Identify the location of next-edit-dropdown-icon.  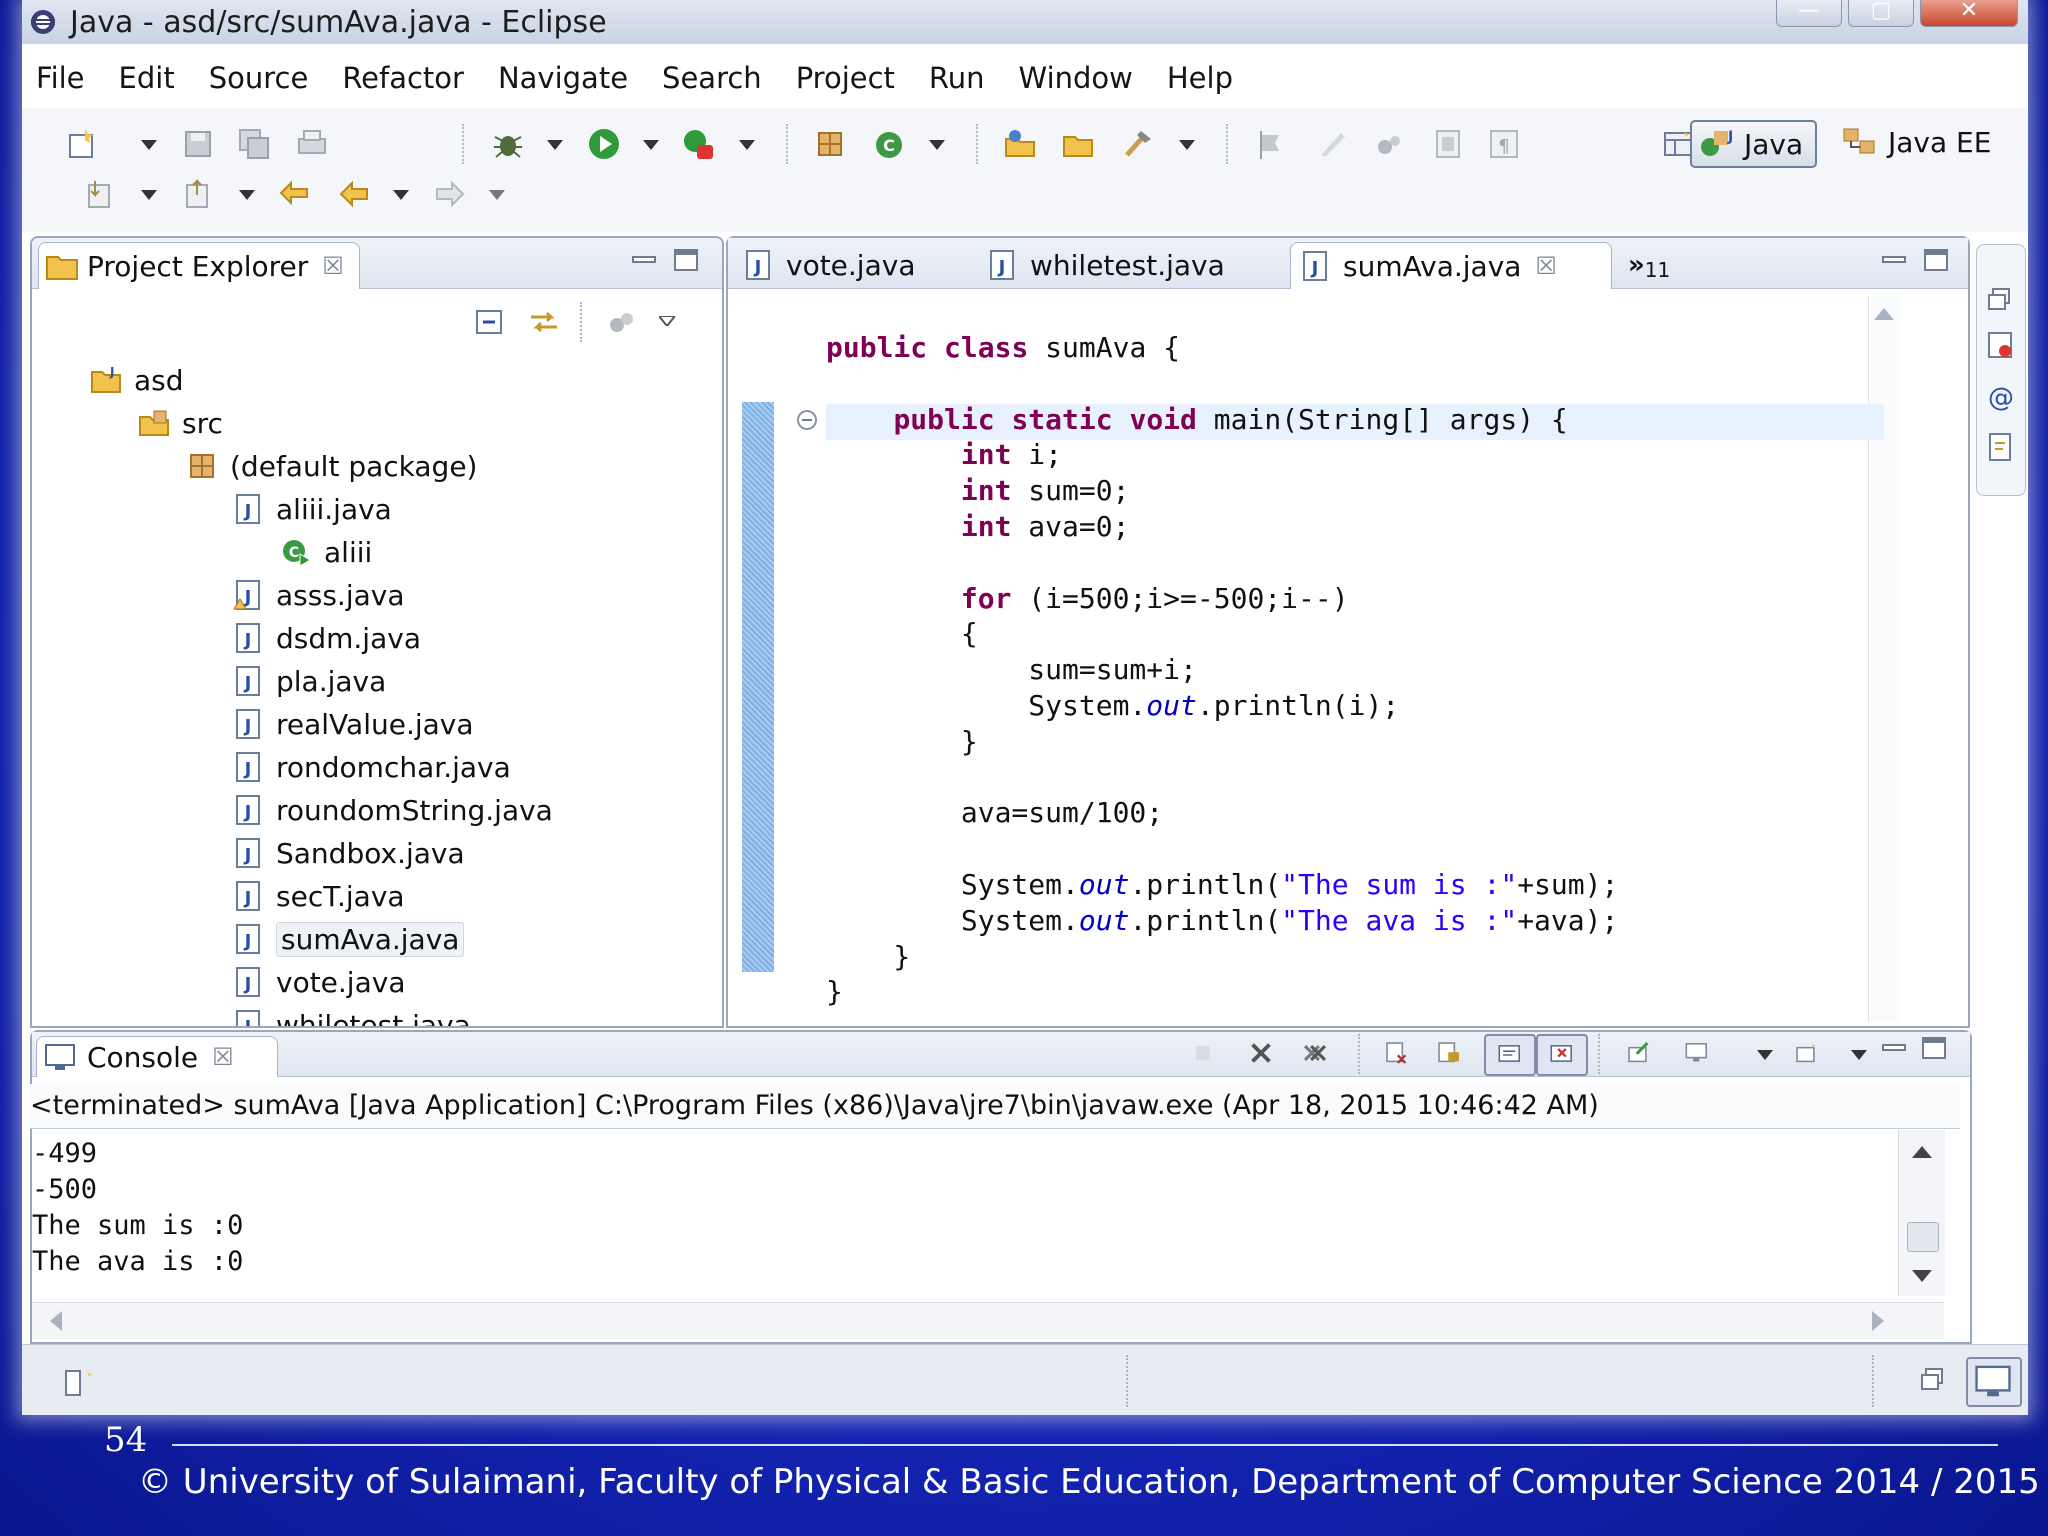
(149, 195).